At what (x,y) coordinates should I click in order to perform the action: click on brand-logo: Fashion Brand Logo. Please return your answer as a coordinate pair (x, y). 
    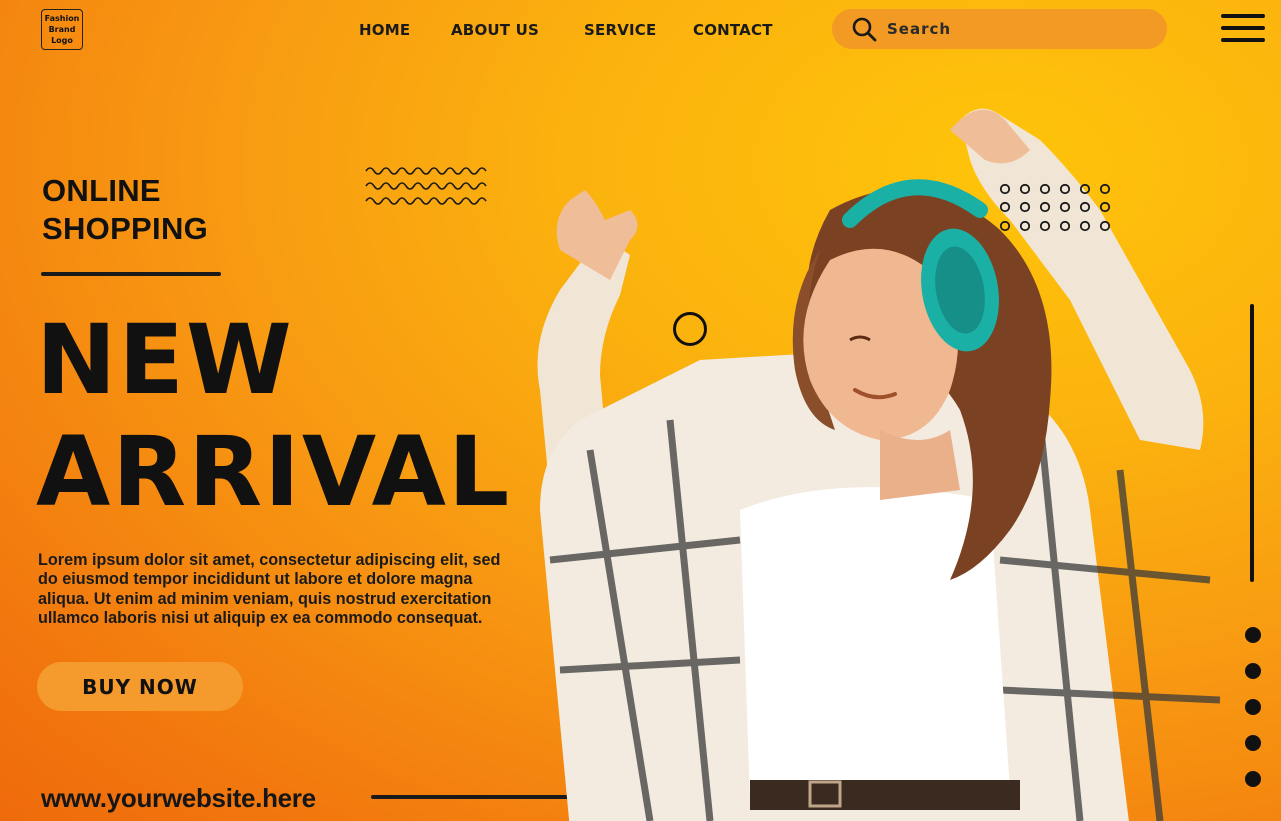
    Looking at the image, I should click on (62, 29).